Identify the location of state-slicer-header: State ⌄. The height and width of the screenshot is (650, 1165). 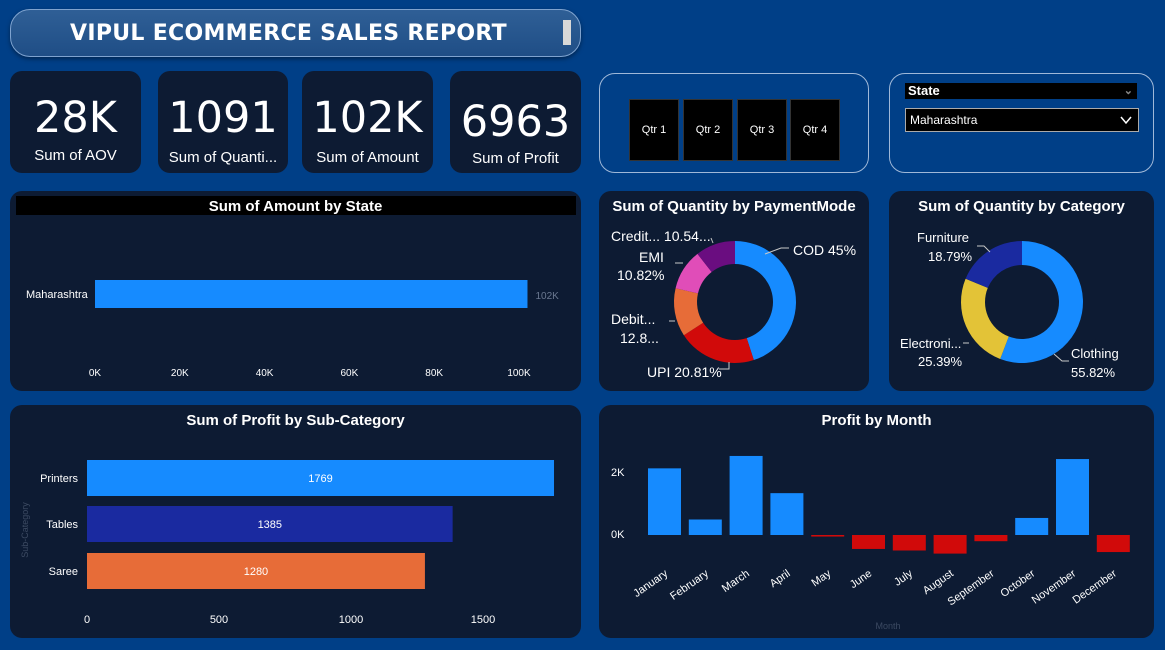
(1021, 91).